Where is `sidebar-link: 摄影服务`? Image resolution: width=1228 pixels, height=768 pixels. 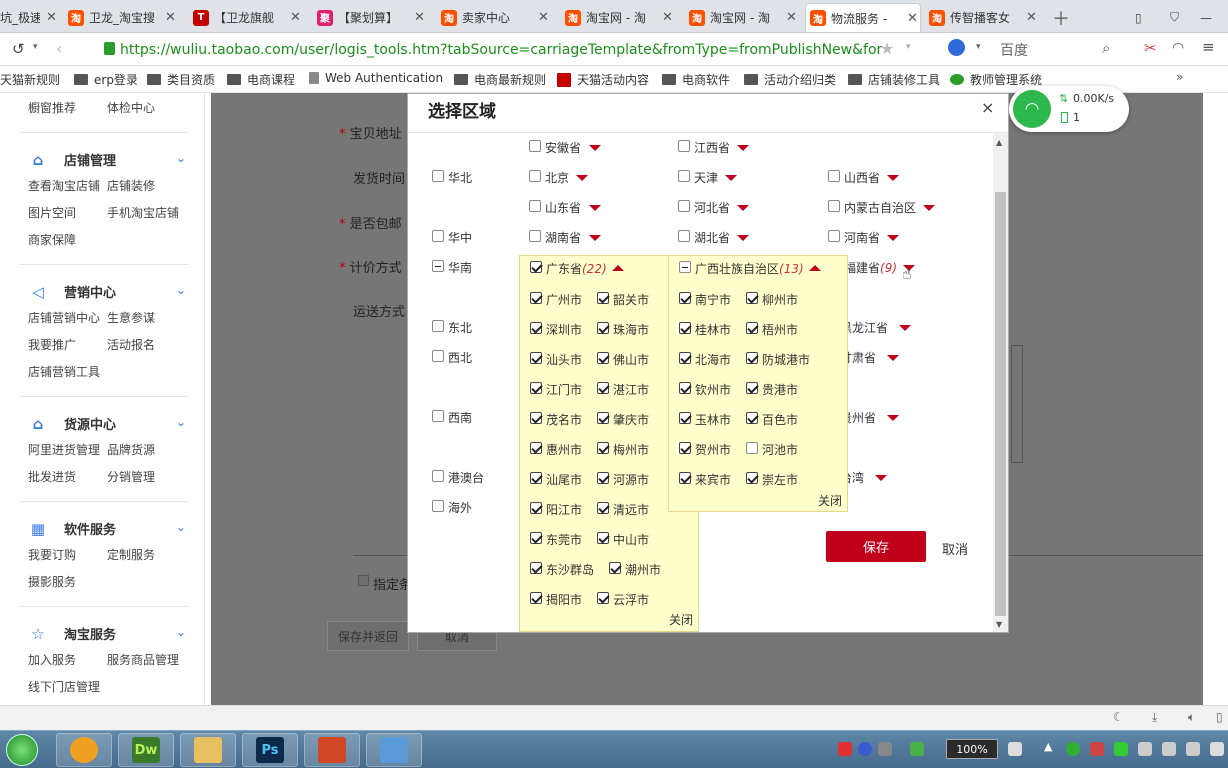
sidebar-link: 摄影服务 is located at coordinates (52, 581).